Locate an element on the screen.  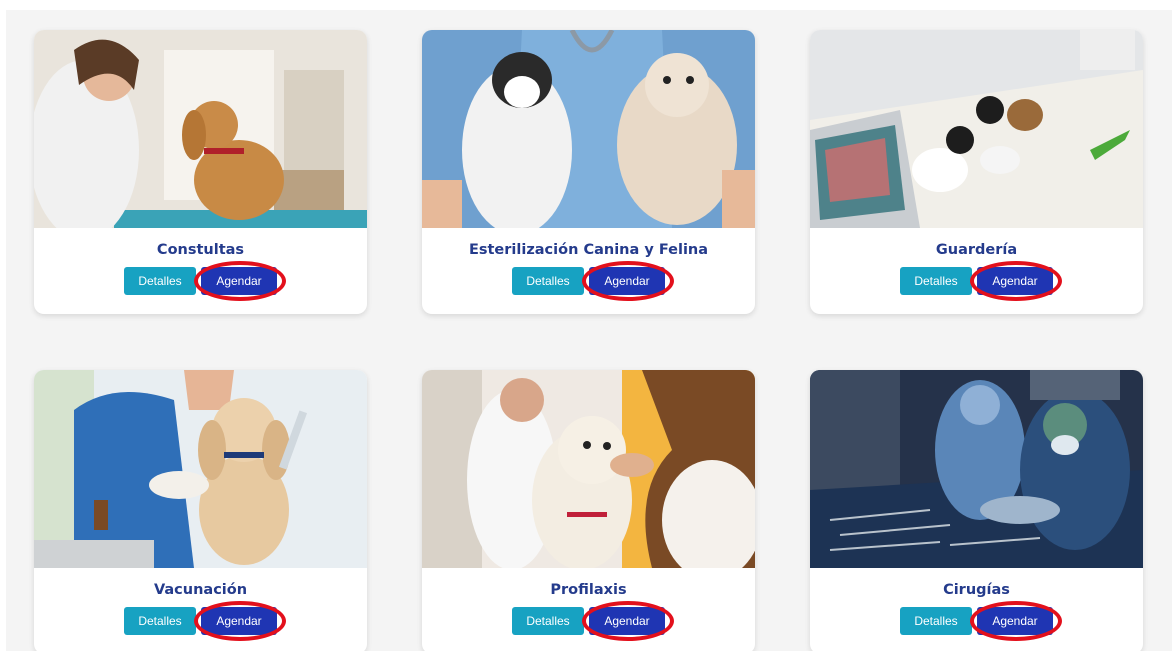
service-photo-guarderia is located at coordinates (976, 129).